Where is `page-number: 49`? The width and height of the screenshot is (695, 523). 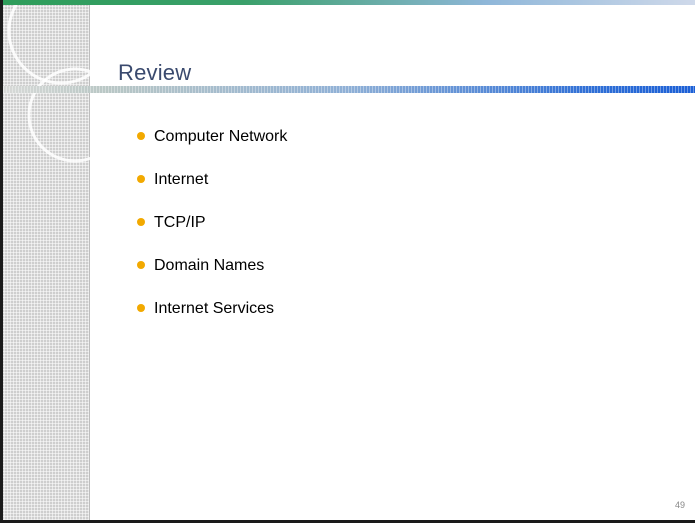
page-number: 49 is located at coordinates (679, 505).